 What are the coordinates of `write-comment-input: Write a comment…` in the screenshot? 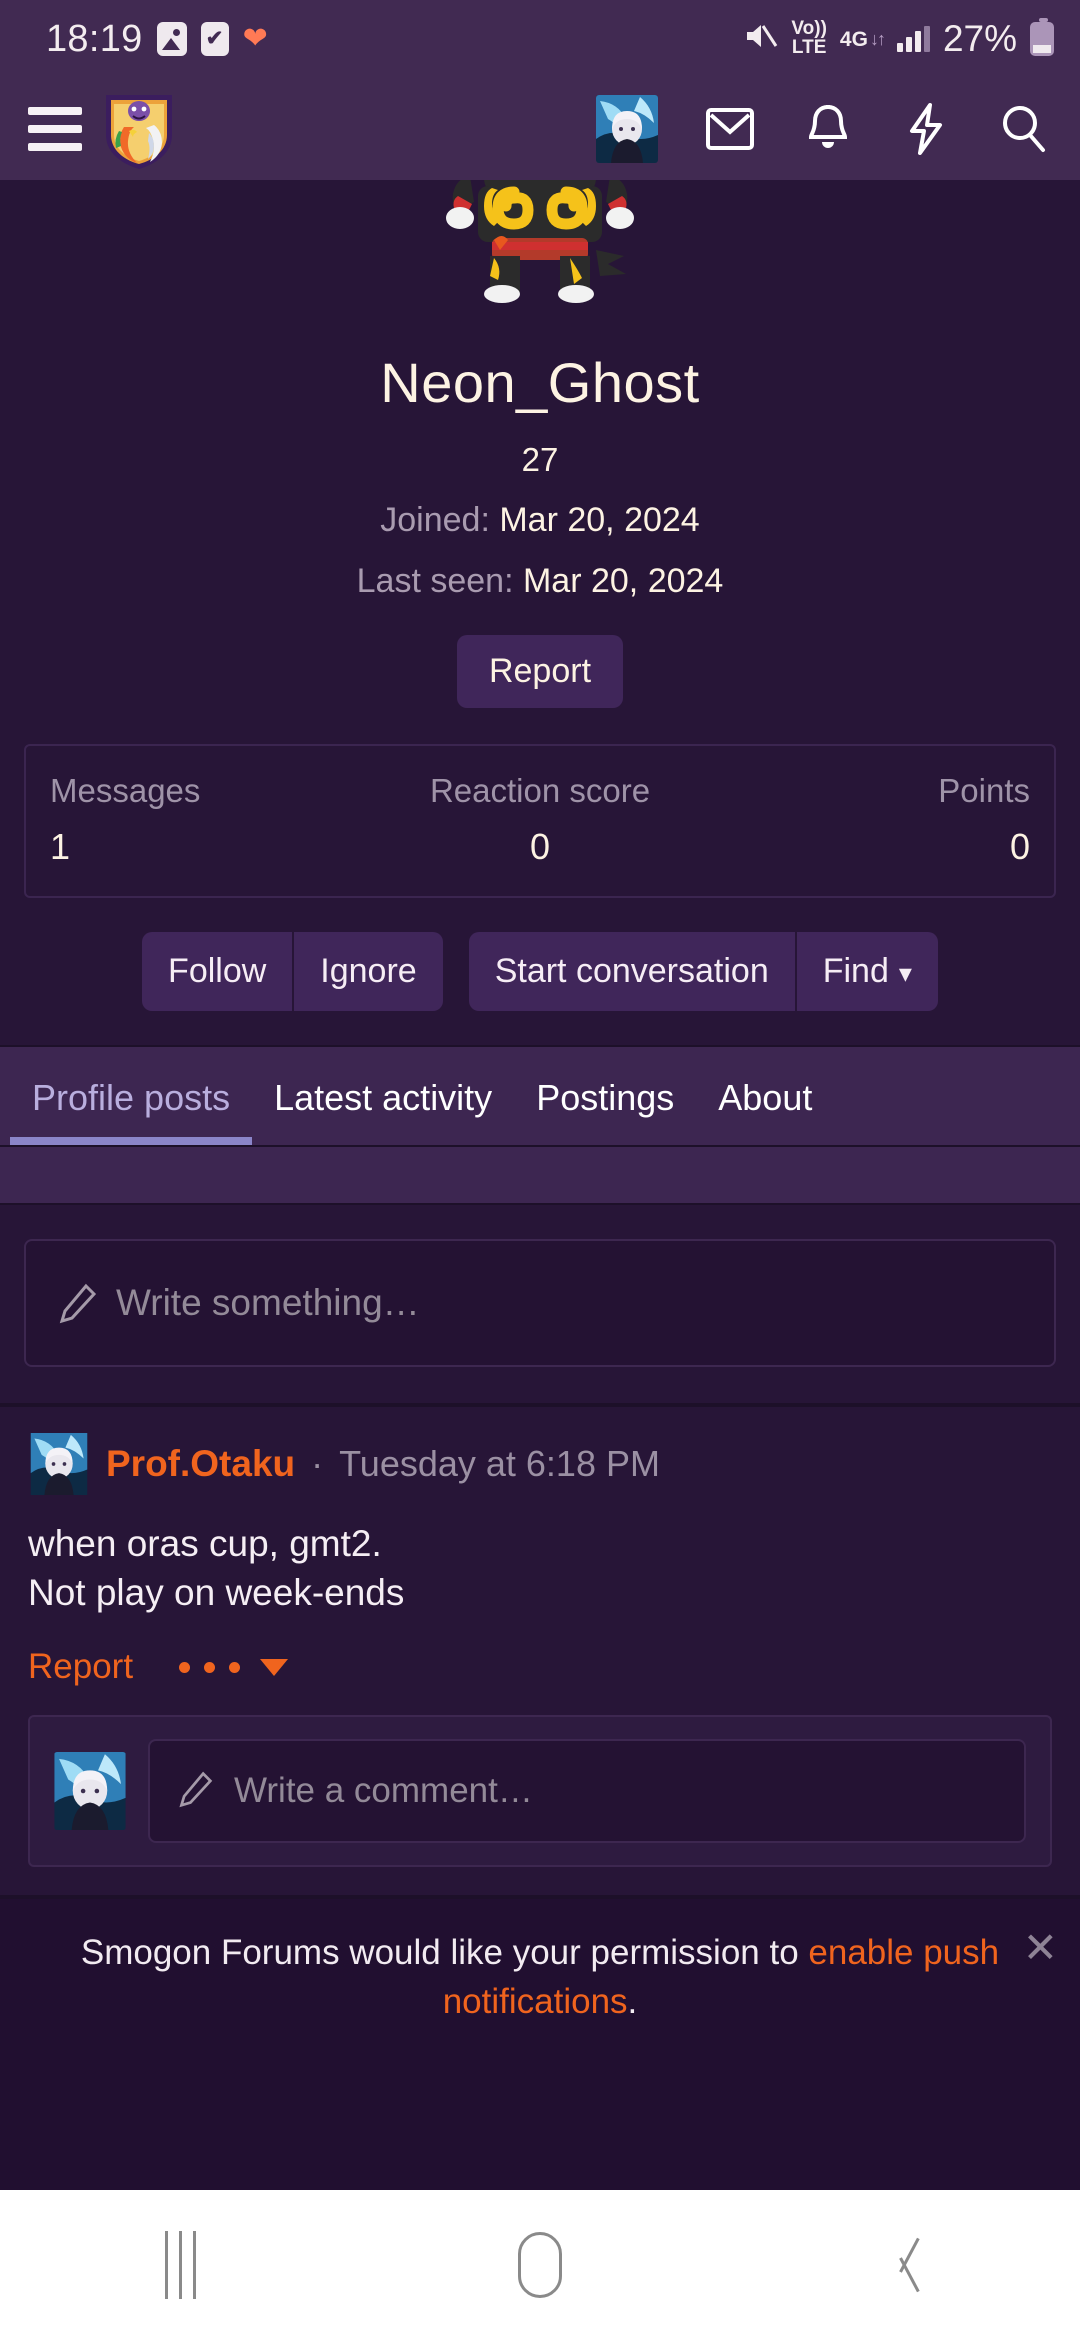 It's located at (587, 1791).